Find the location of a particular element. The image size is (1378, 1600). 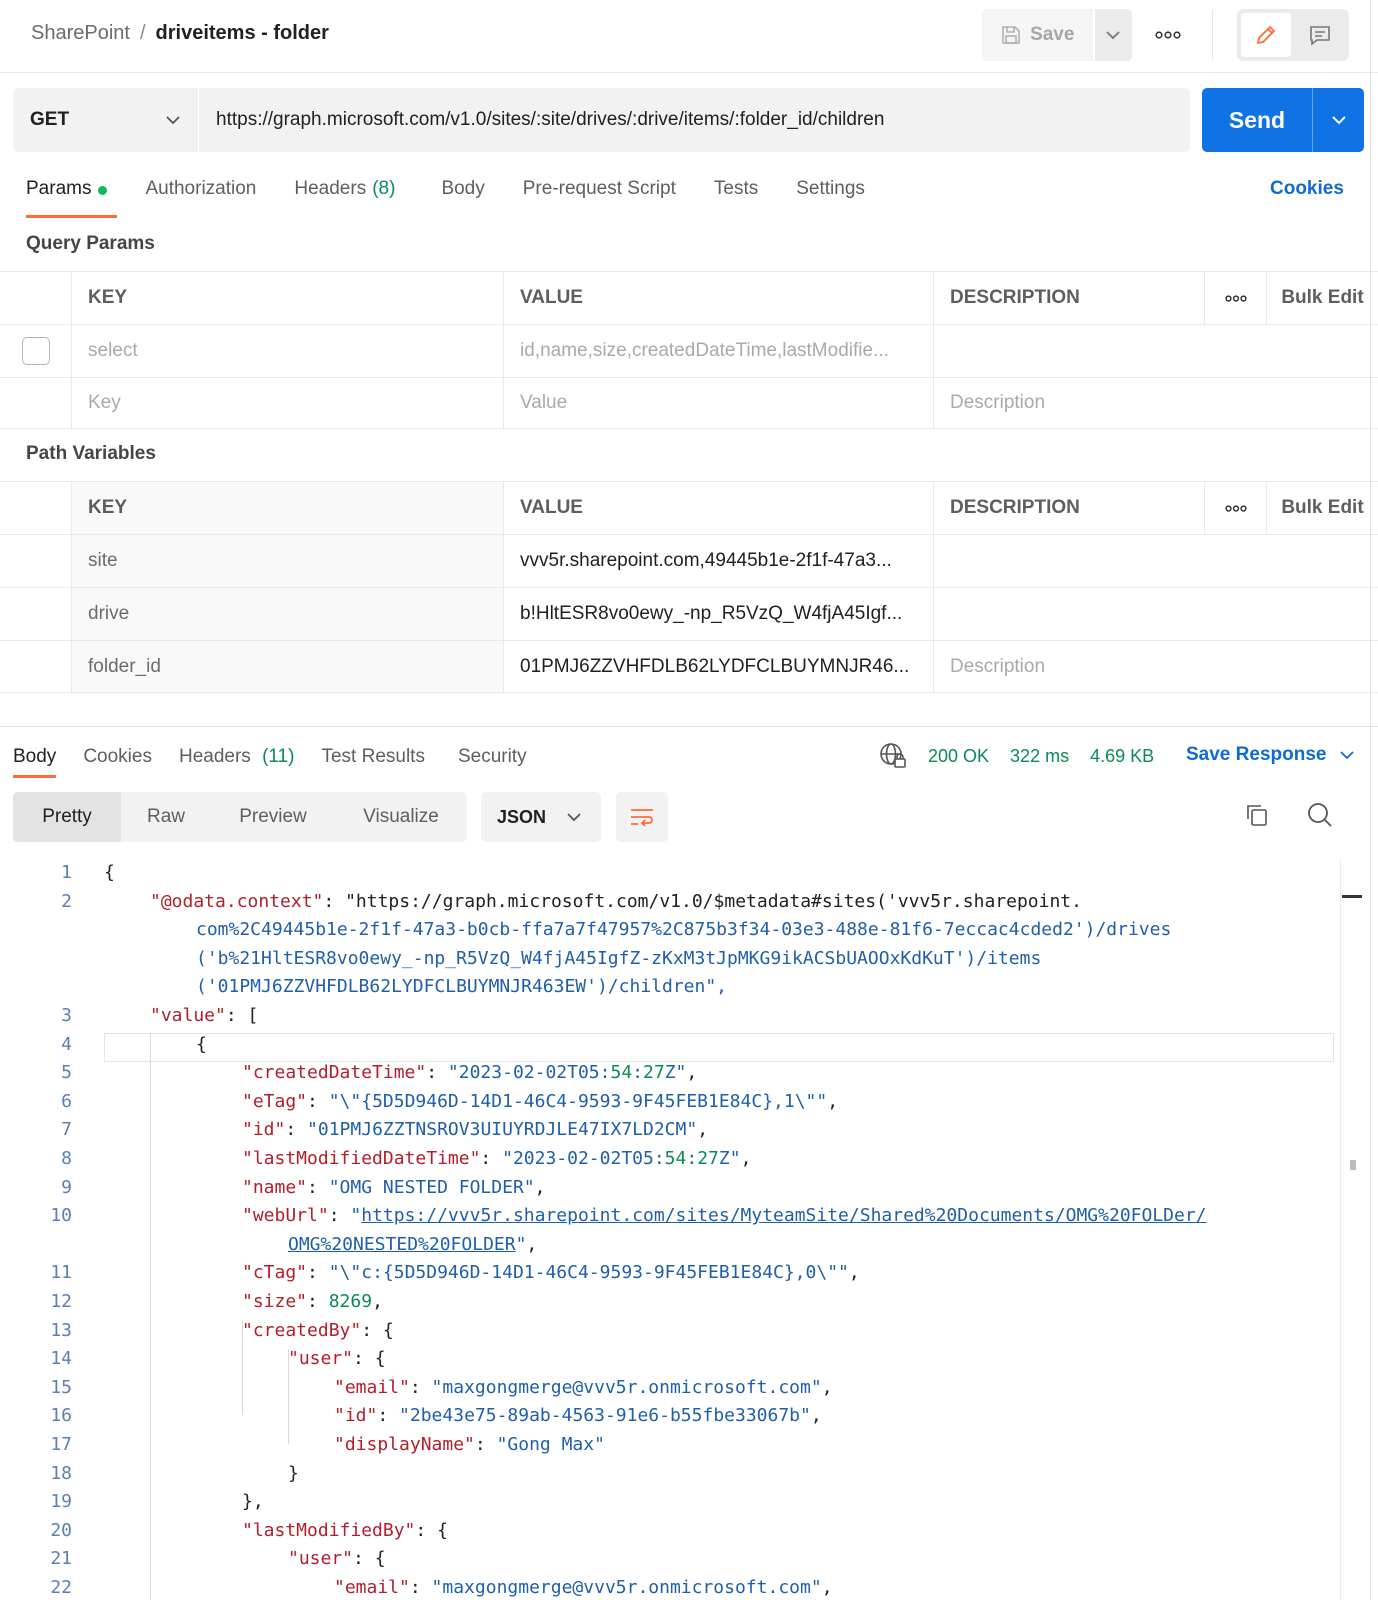

line-number: 16 is located at coordinates (61, 1416).